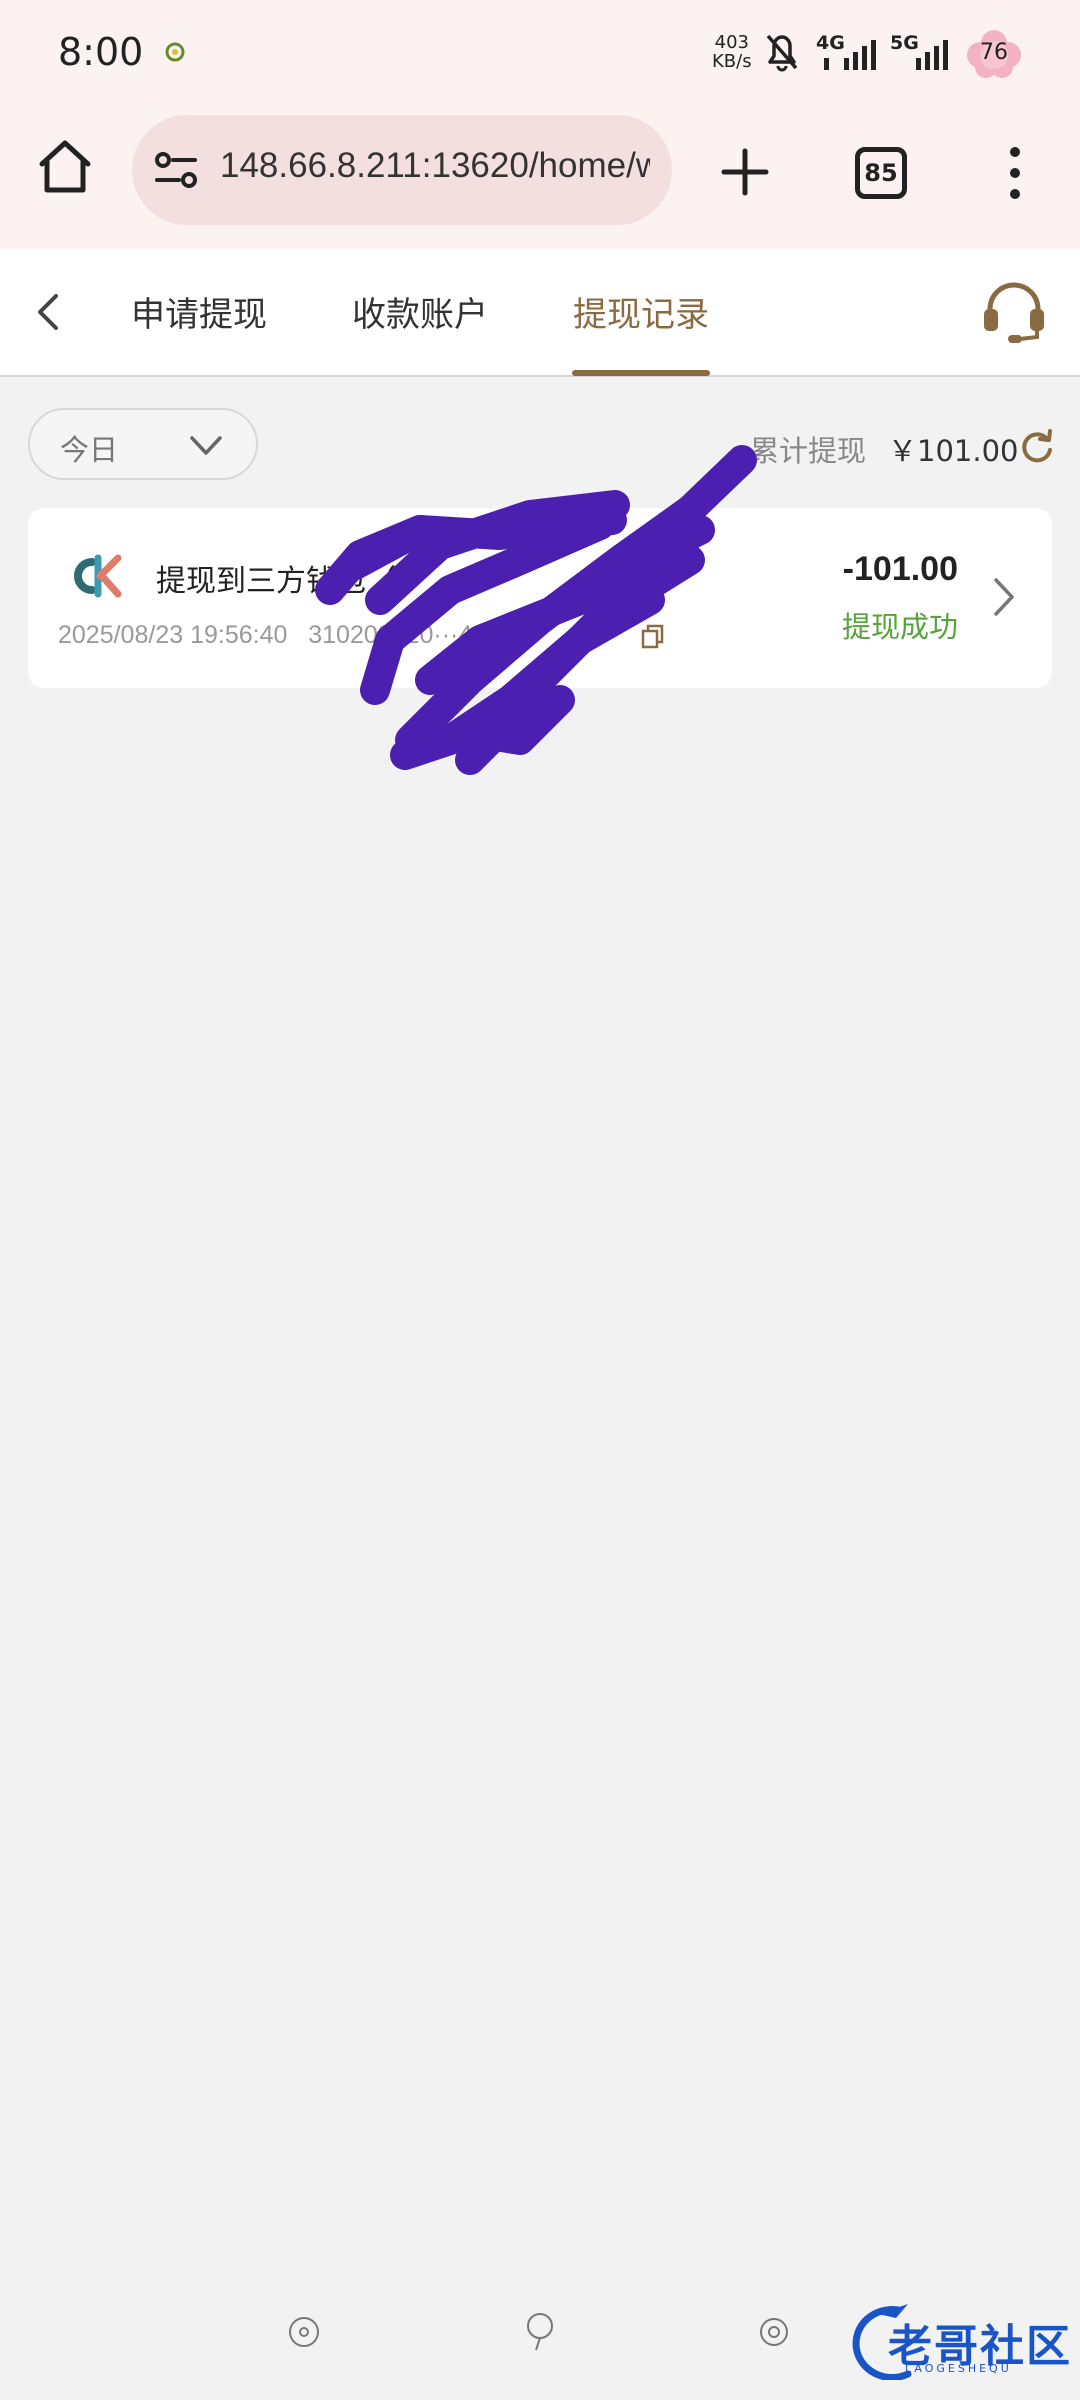  What do you see at coordinates (808, 451) in the screenshot?
I see `total-withdraw-label: 累计提现` at bounding box center [808, 451].